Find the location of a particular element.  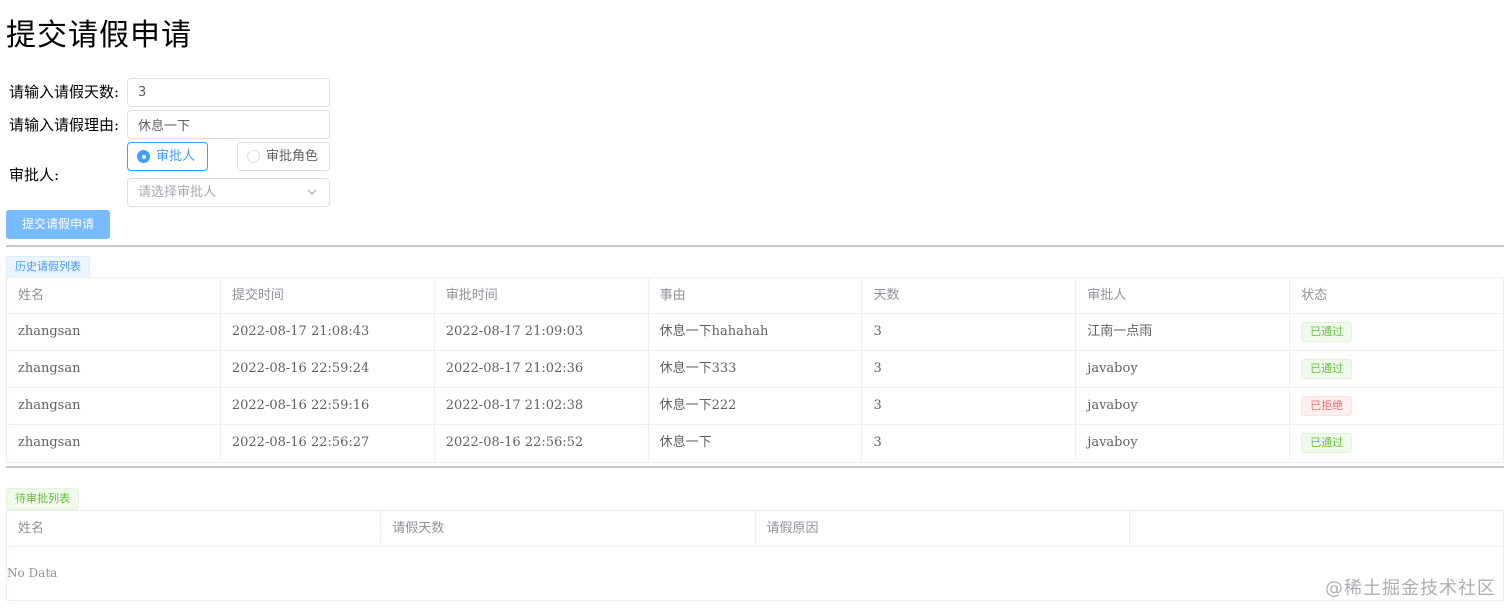

radio-approver: 审批人 is located at coordinates (167, 156).